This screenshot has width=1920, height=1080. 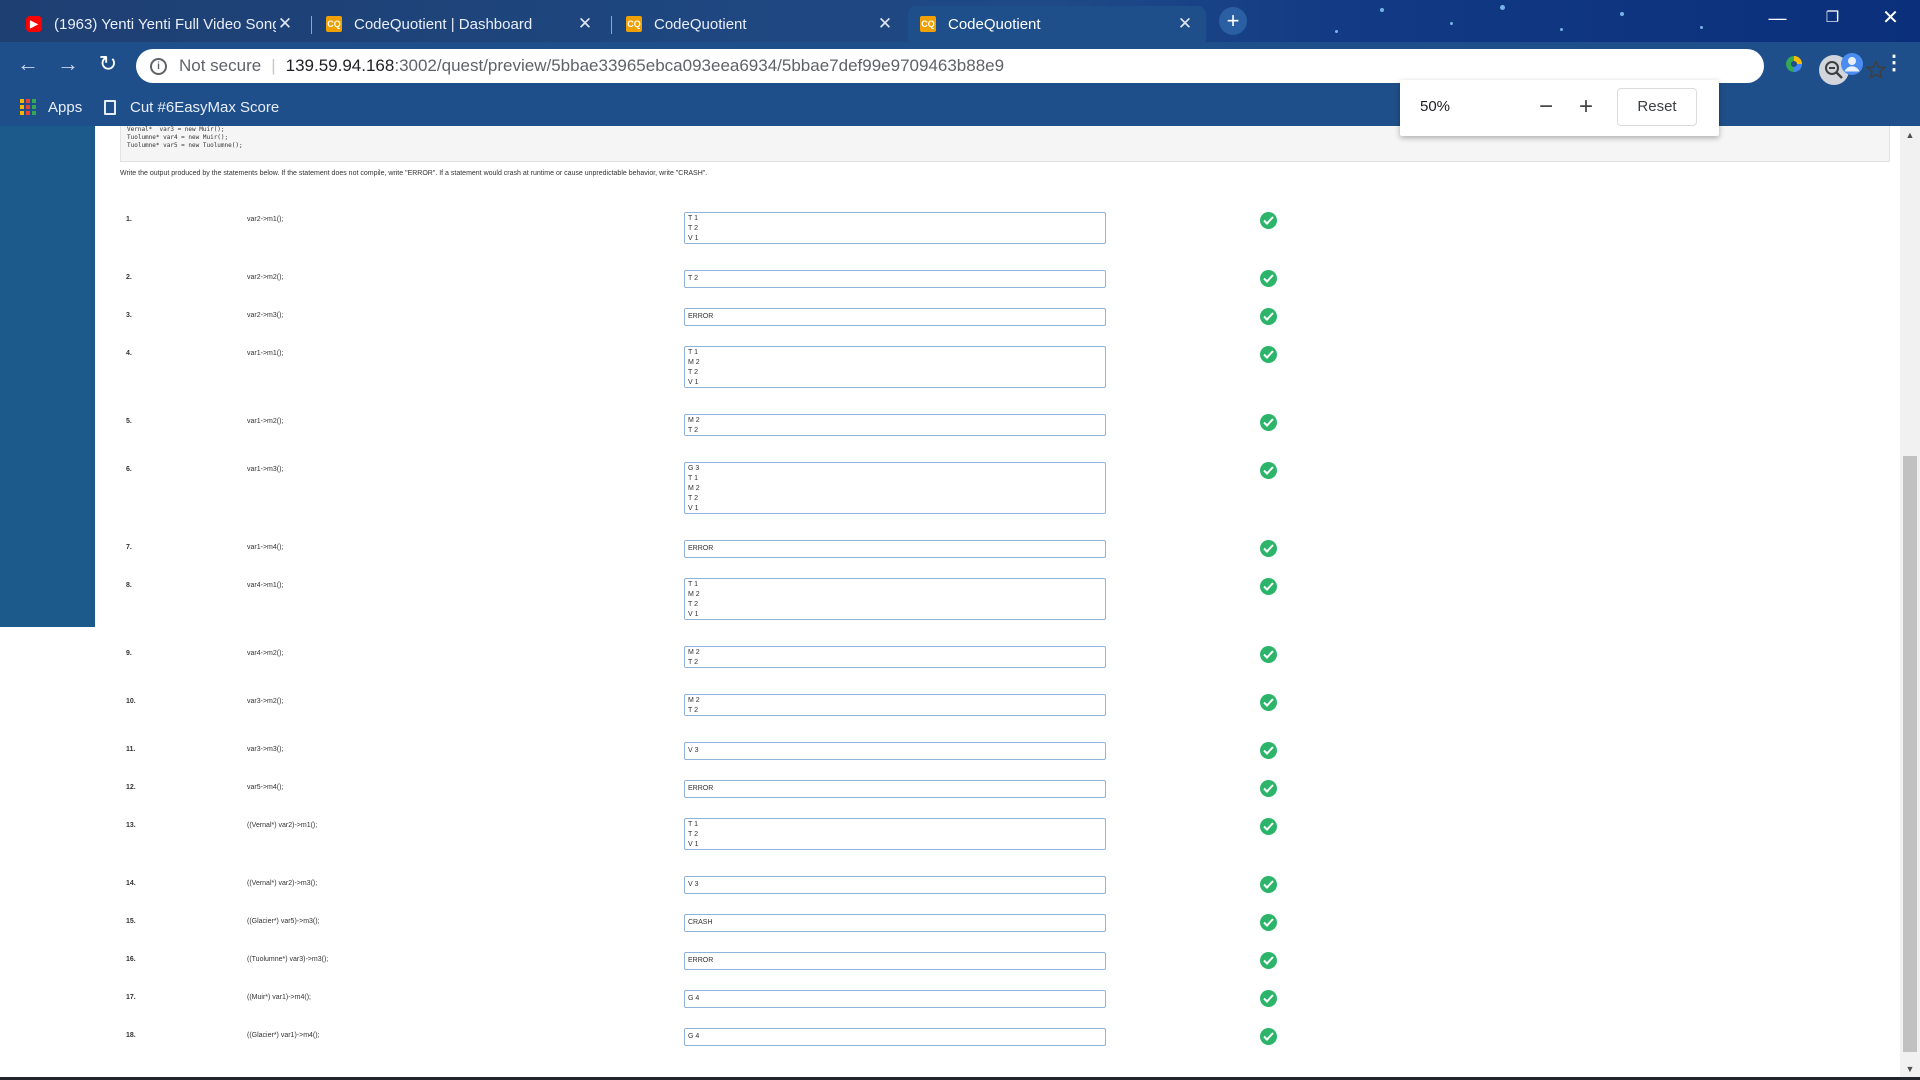 I want to click on zoom-popup: 50% − + Reset, so click(x=1559, y=108).